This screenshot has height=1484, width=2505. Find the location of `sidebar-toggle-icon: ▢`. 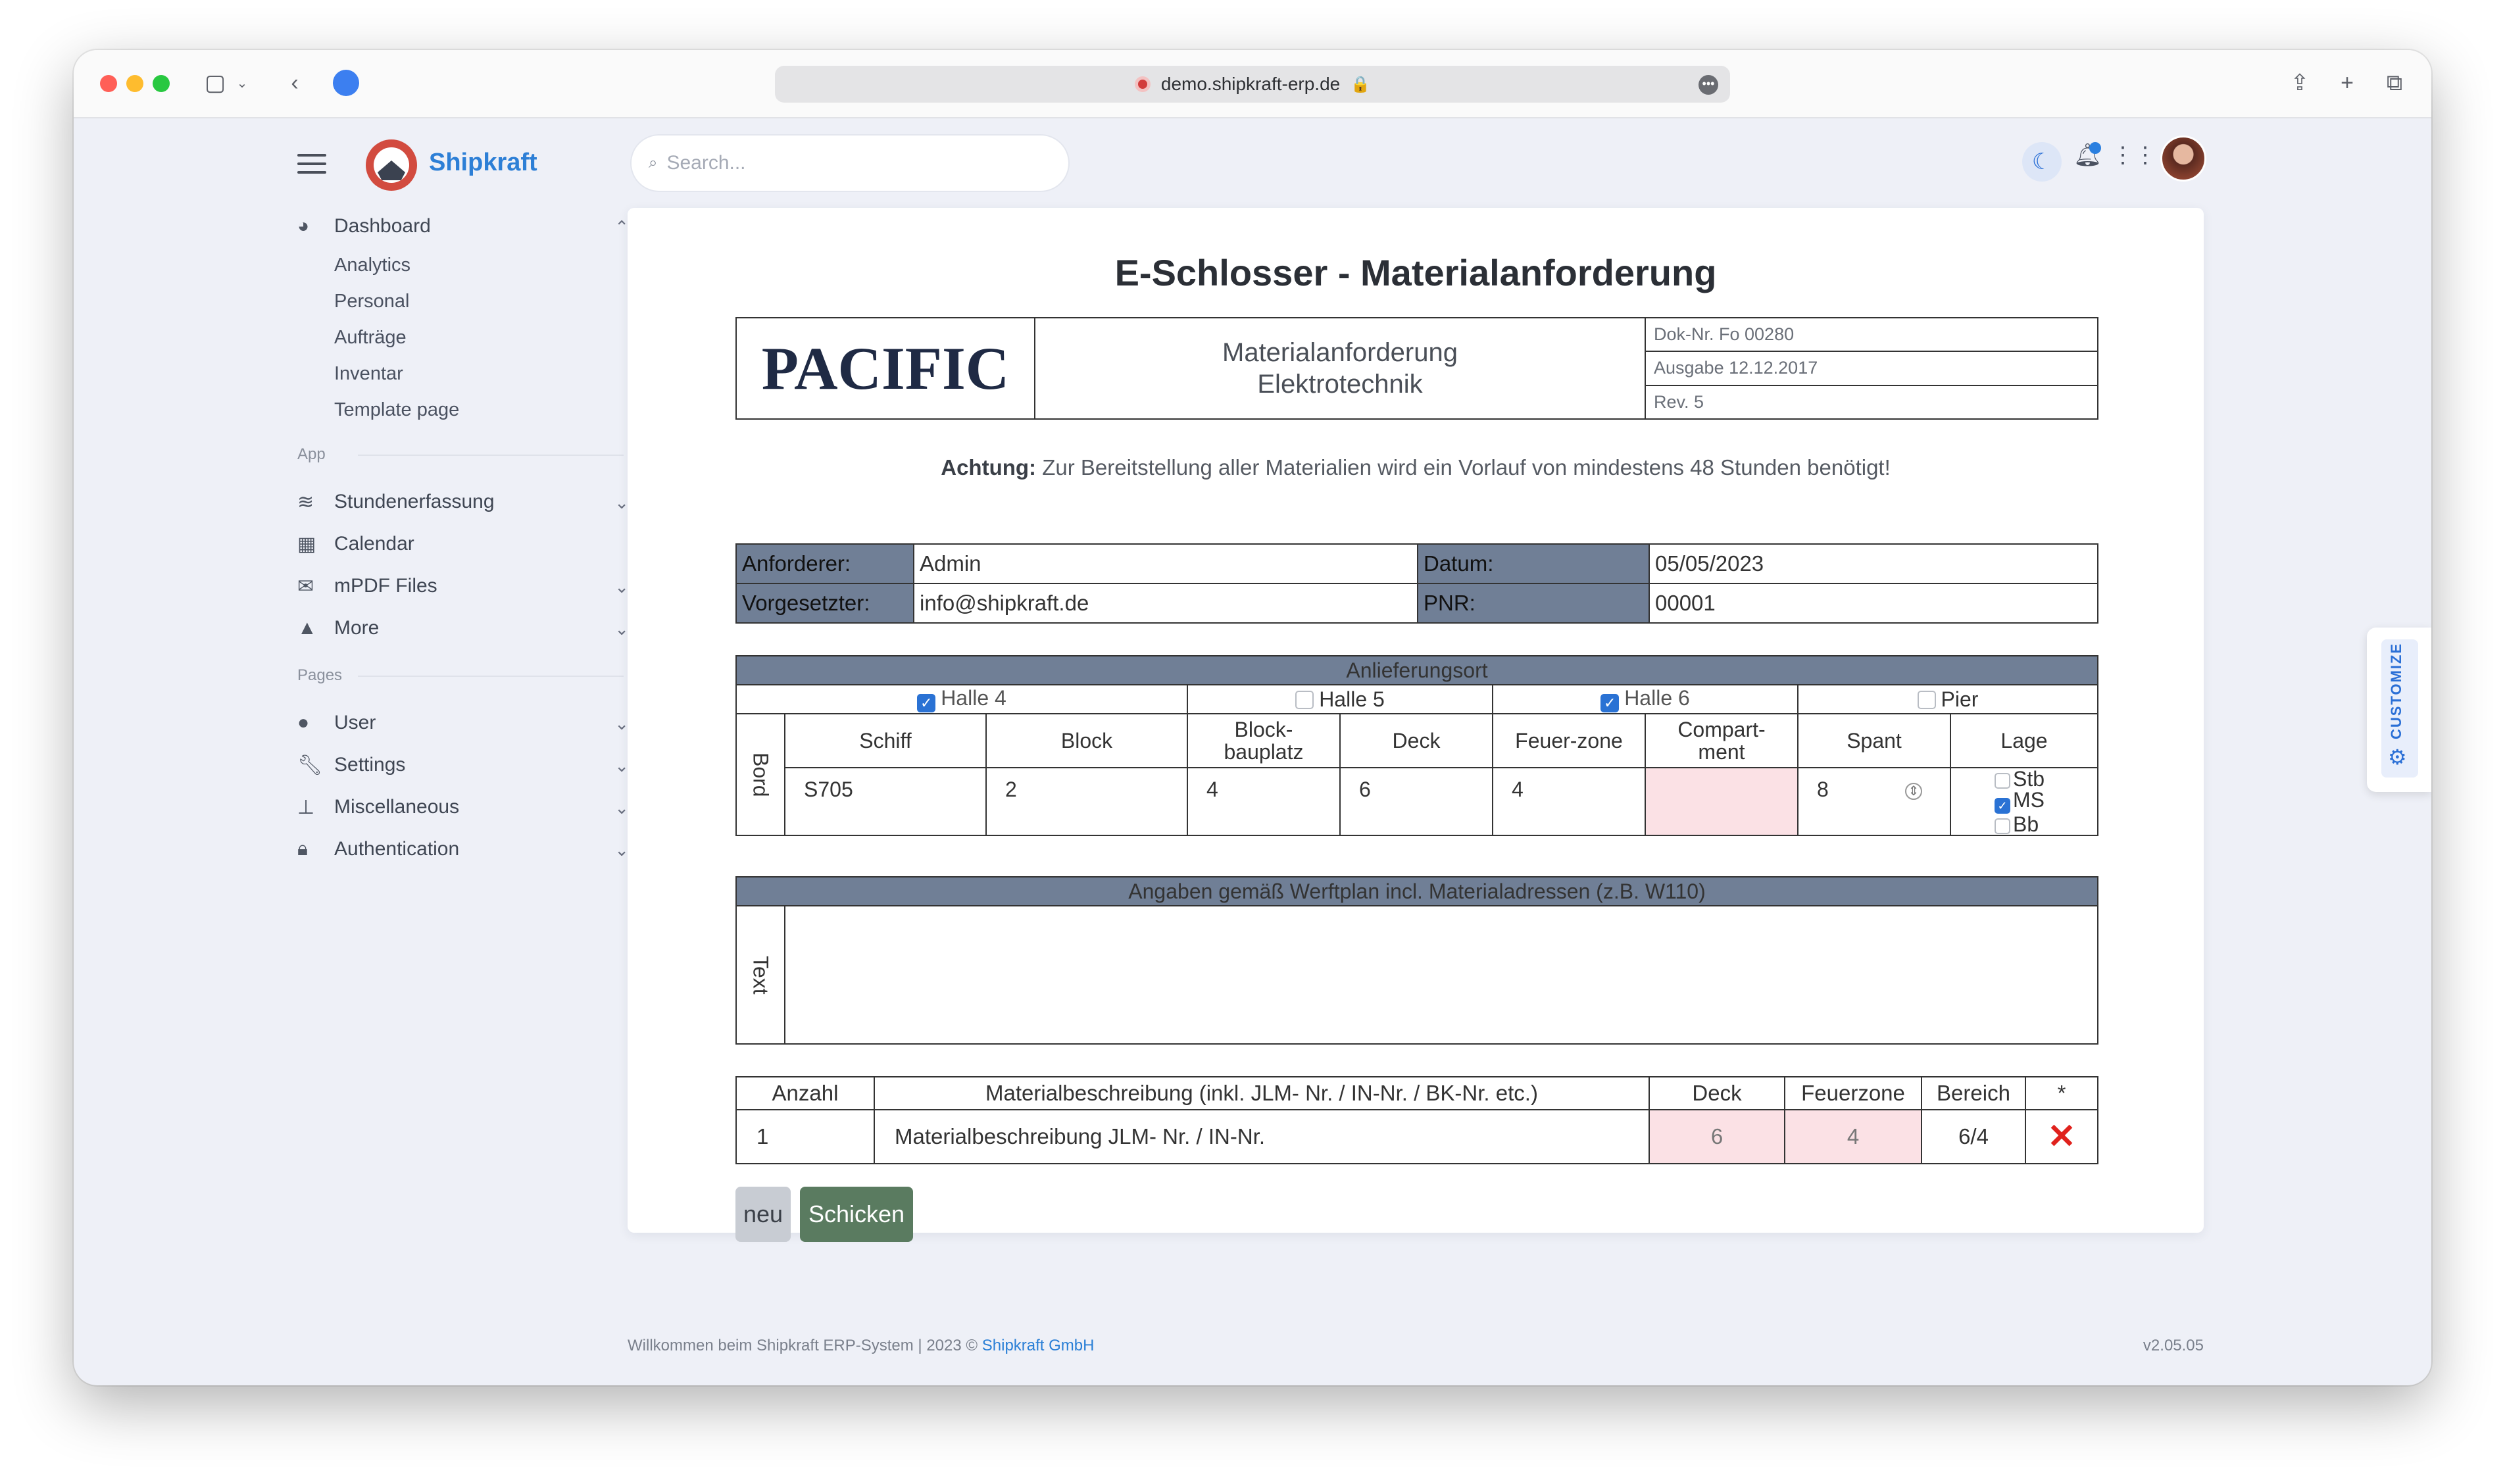

sidebar-toggle-icon: ▢ is located at coordinates (215, 82).